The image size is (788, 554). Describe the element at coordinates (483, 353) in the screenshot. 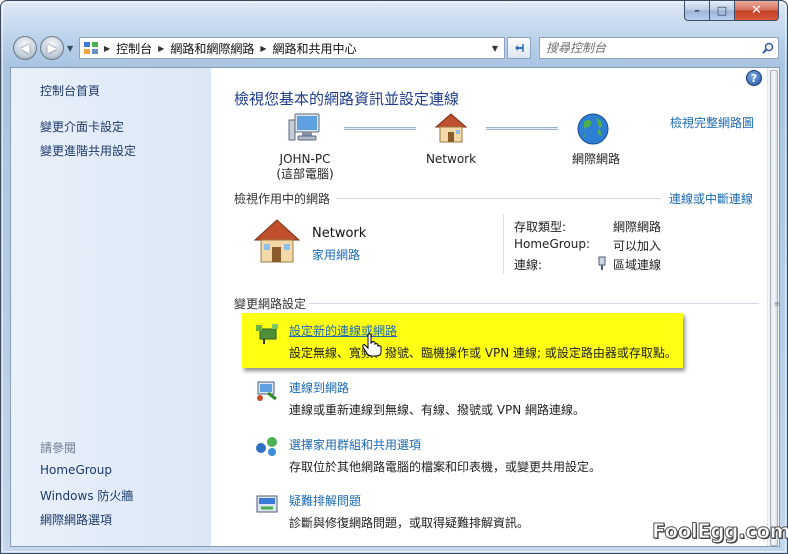

I see `task-setup-new-connection-desc: 設定無線、寬頻、撥號、臨機操作或 VPN 連線; 或設定路由器或存取點。` at that location.